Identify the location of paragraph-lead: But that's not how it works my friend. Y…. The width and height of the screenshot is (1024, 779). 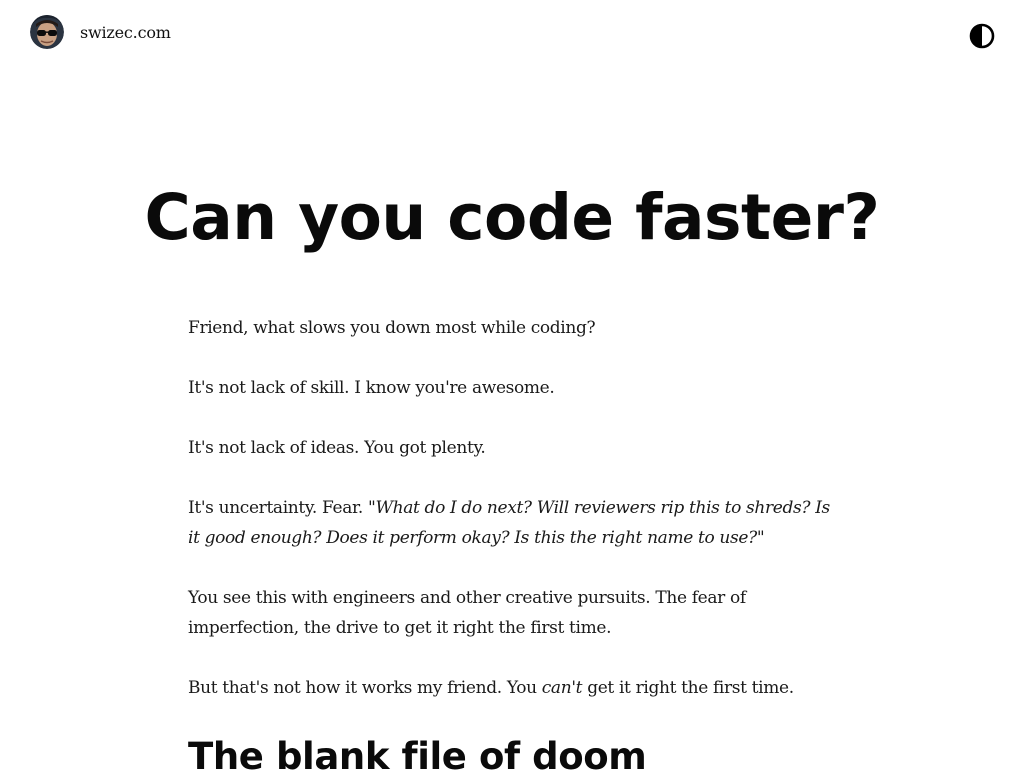
(365, 688).